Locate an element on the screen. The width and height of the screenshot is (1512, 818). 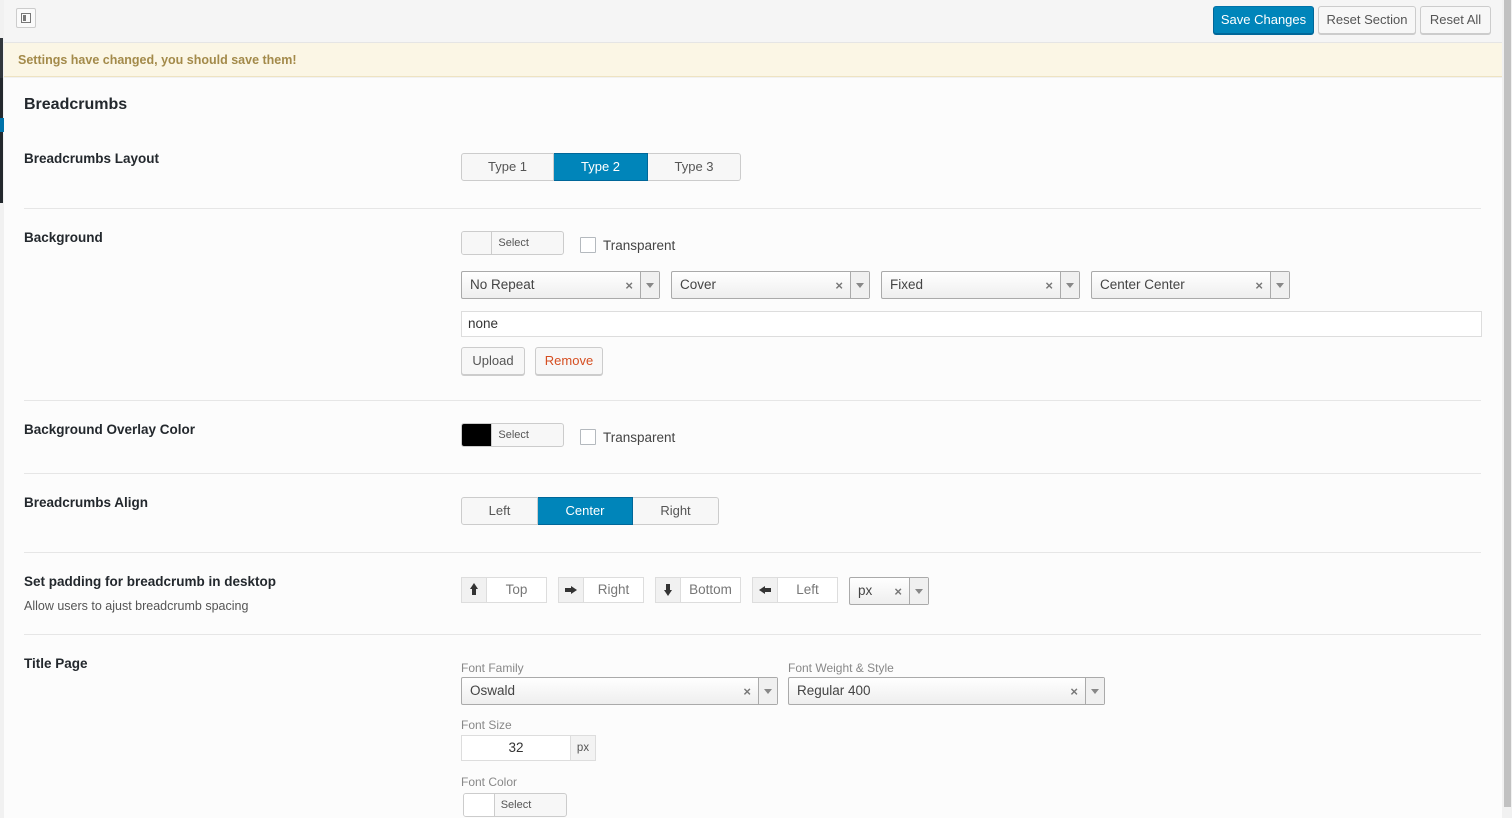
align-option-center: Center is located at coordinates (585, 511).